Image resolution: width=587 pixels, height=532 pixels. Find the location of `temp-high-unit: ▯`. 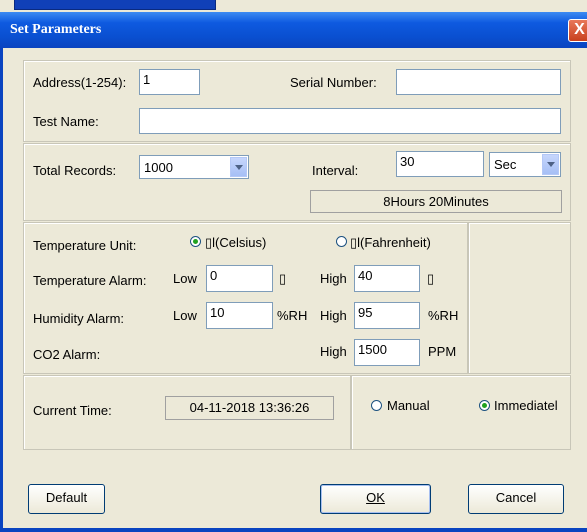

temp-high-unit: ▯ is located at coordinates (431, 278).